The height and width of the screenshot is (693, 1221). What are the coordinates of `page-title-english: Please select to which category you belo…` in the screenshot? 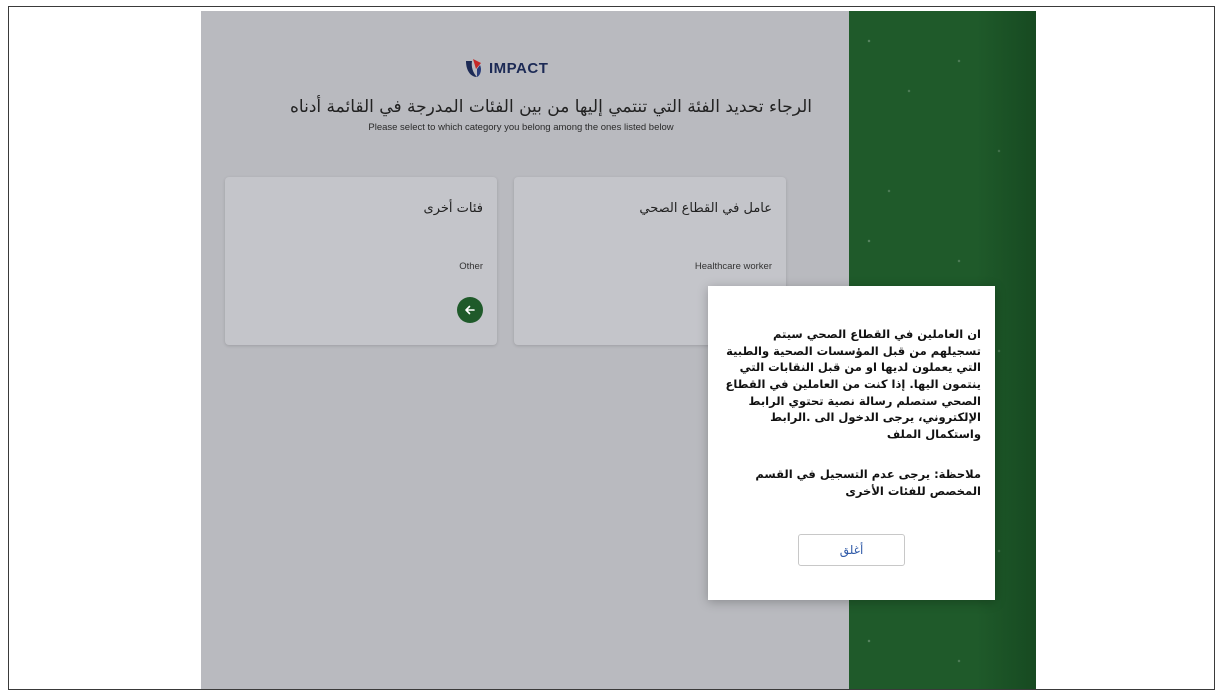 It's located at (521, 127).